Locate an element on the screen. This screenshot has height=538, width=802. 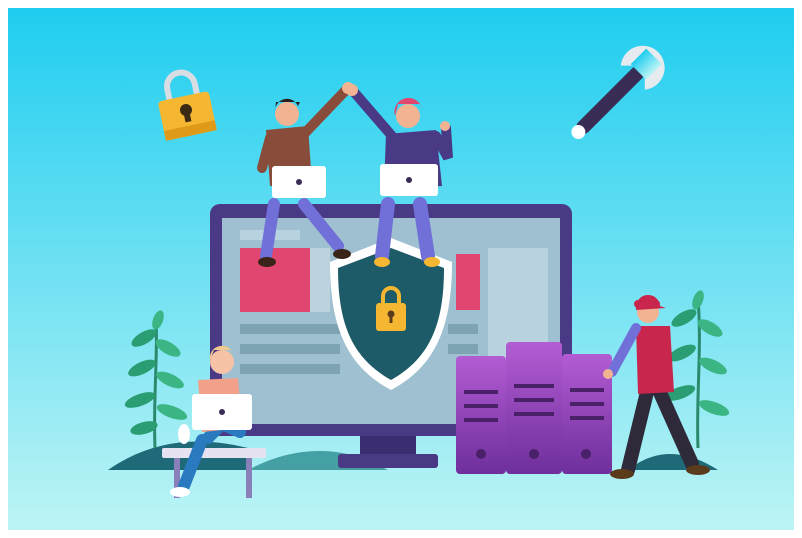
server-rack is located at coordinates (534, 408).